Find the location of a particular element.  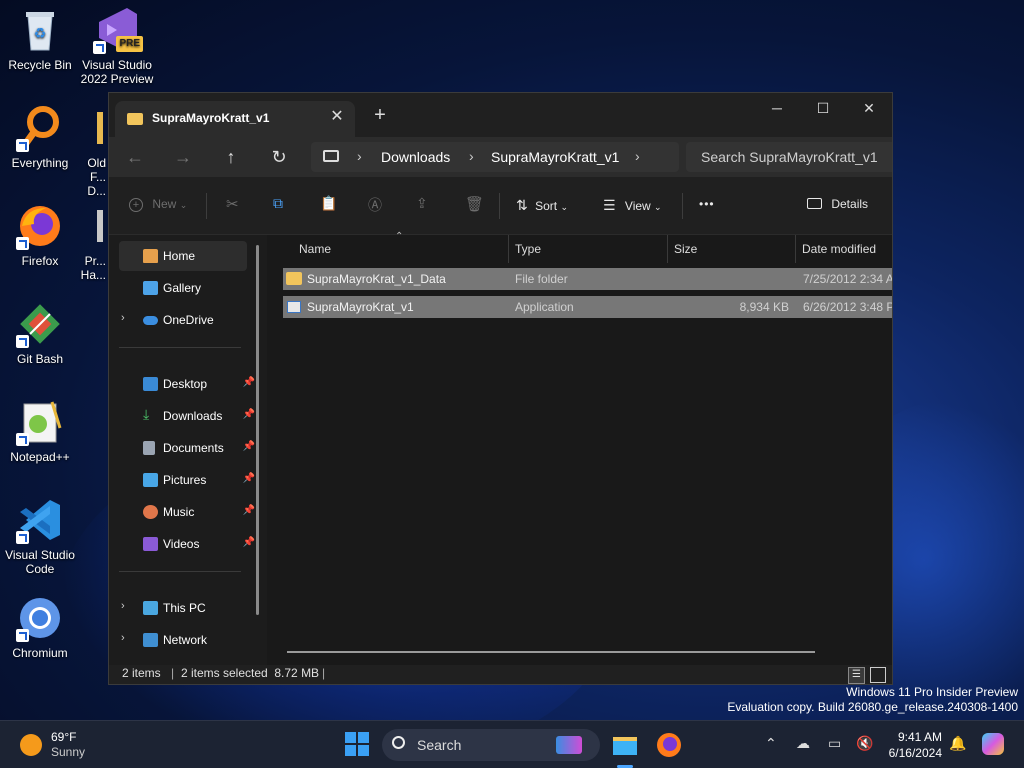

mute-icon: 🔇 is located at coordinates (864, 743).